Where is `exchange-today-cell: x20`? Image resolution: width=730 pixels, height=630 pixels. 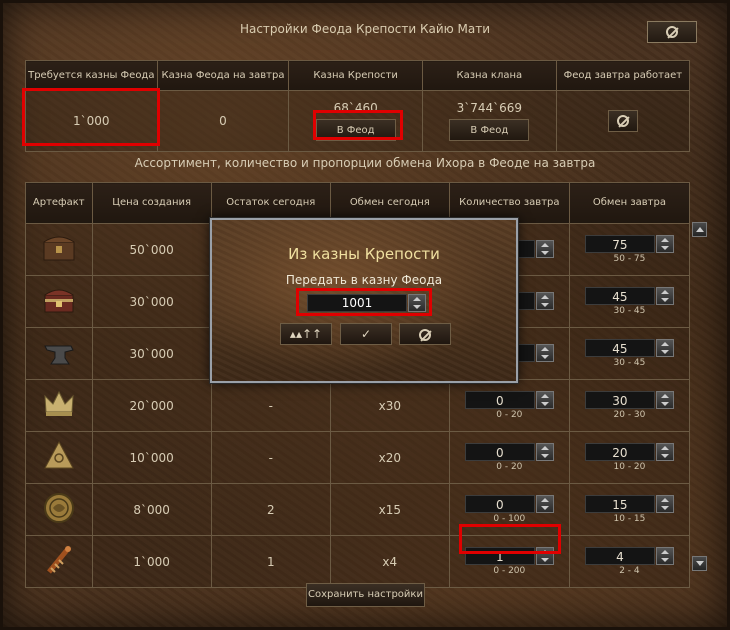 exchange-today-cell: x20 is located at coordinates (389, 457).